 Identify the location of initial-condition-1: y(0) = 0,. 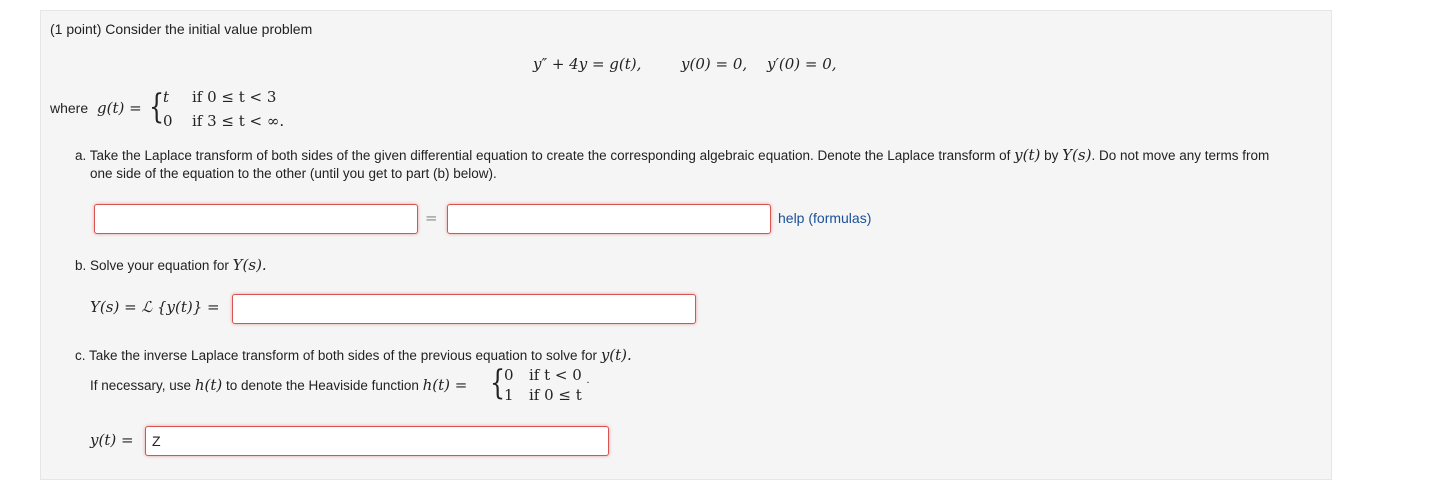
(714, 64).